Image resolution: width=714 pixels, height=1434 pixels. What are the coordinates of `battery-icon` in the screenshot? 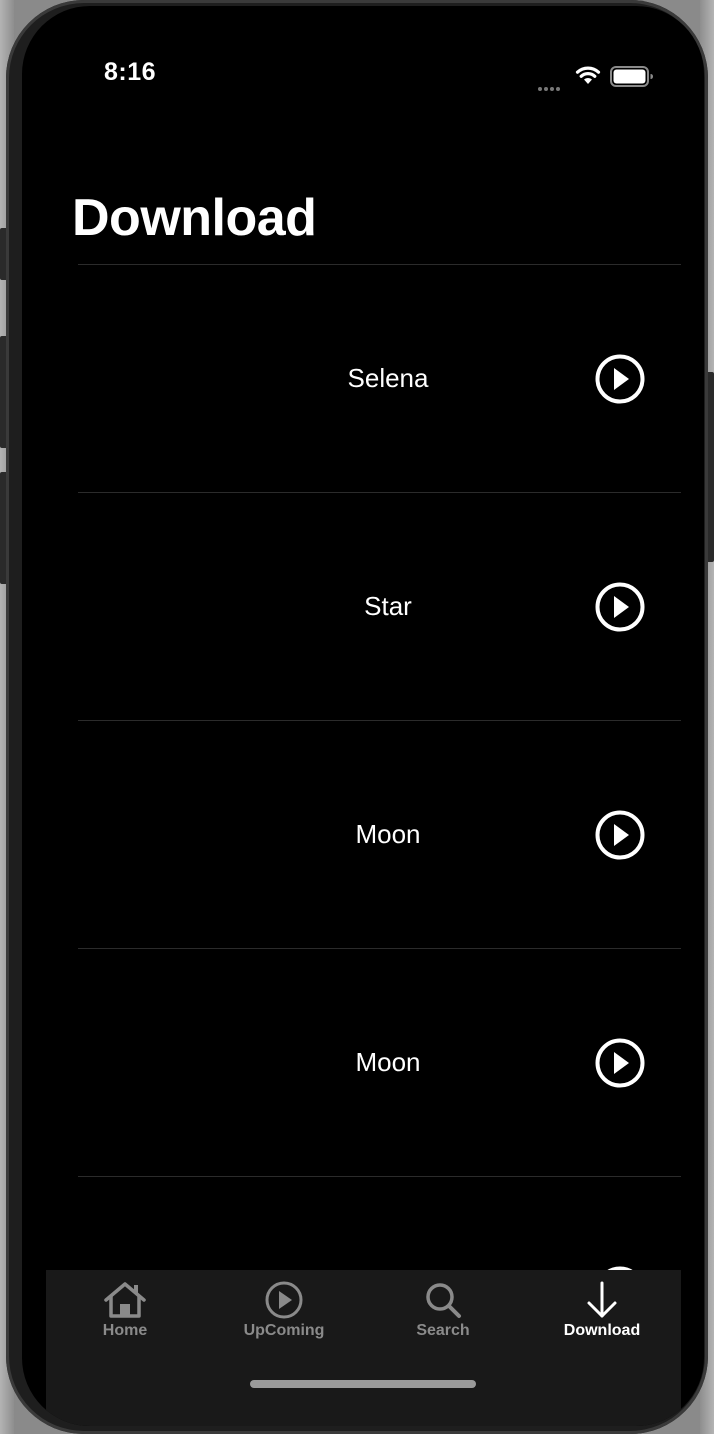 It's located at (631, 76).